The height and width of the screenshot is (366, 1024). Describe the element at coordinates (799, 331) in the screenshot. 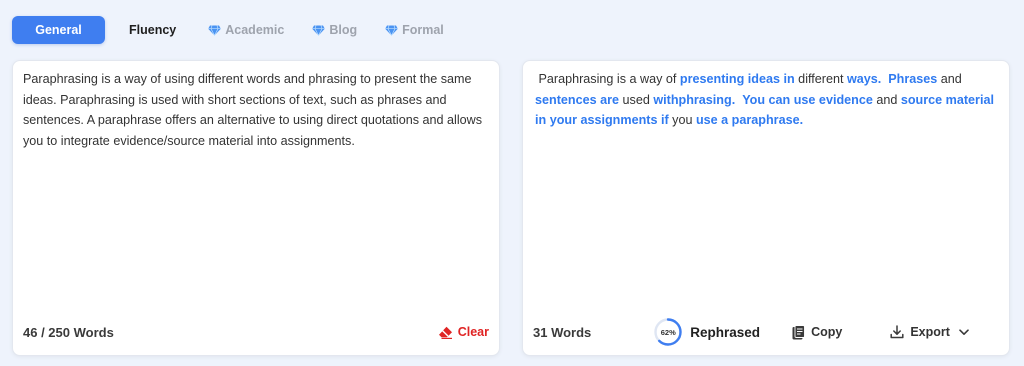

I see `clipboard-icon` at that location.